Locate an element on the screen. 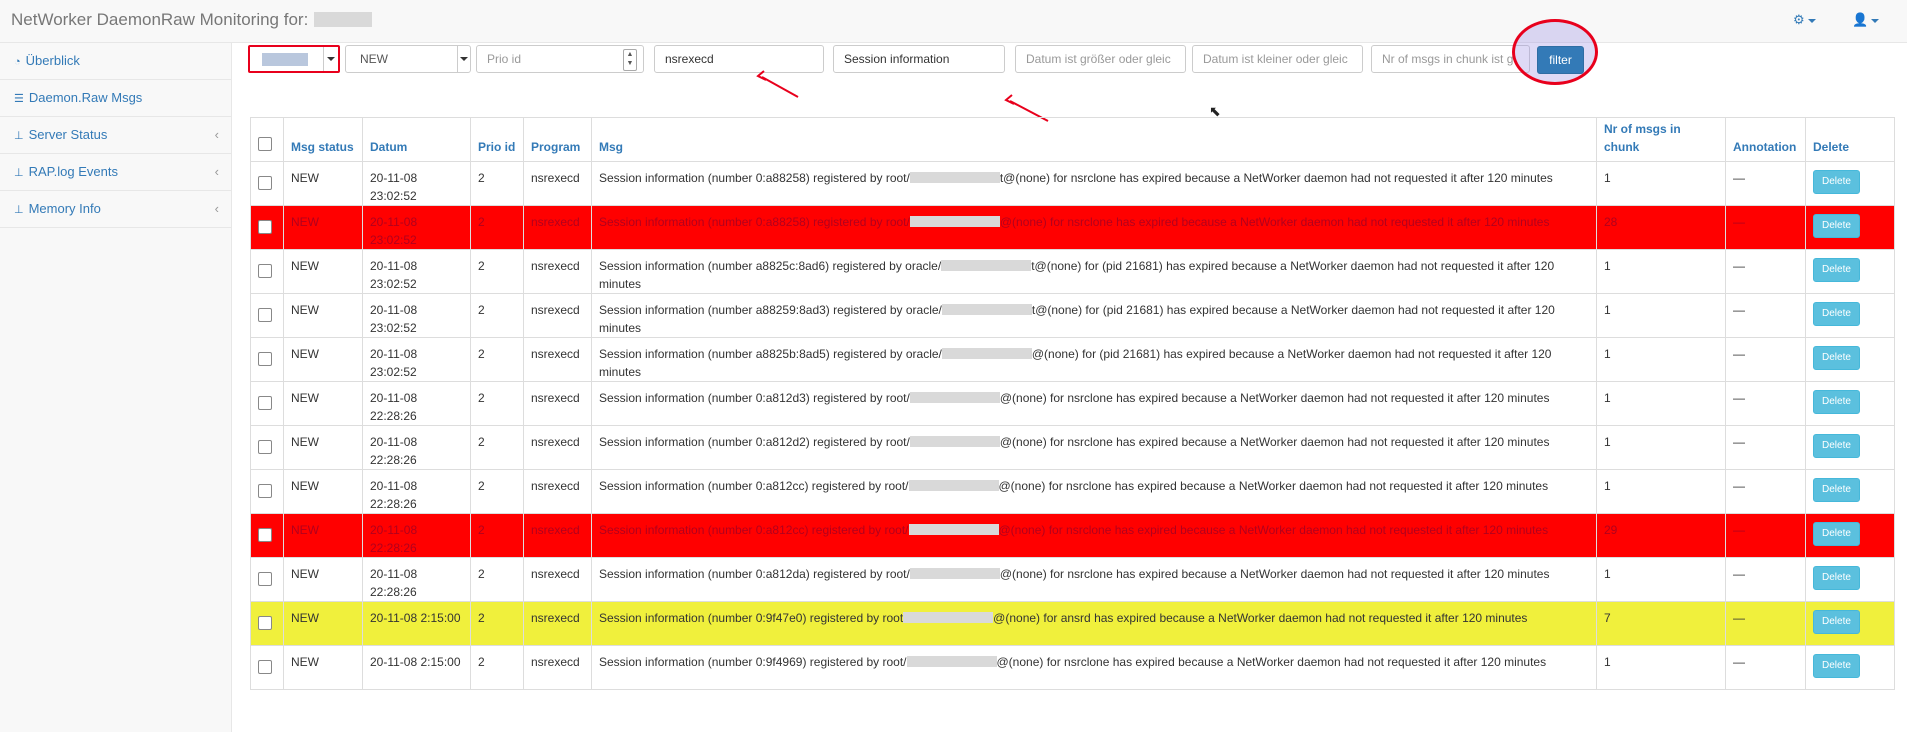 This screenshot has height=732, width=1907. col-header-annotation: Annotation is located at coordinates (1765, 139).